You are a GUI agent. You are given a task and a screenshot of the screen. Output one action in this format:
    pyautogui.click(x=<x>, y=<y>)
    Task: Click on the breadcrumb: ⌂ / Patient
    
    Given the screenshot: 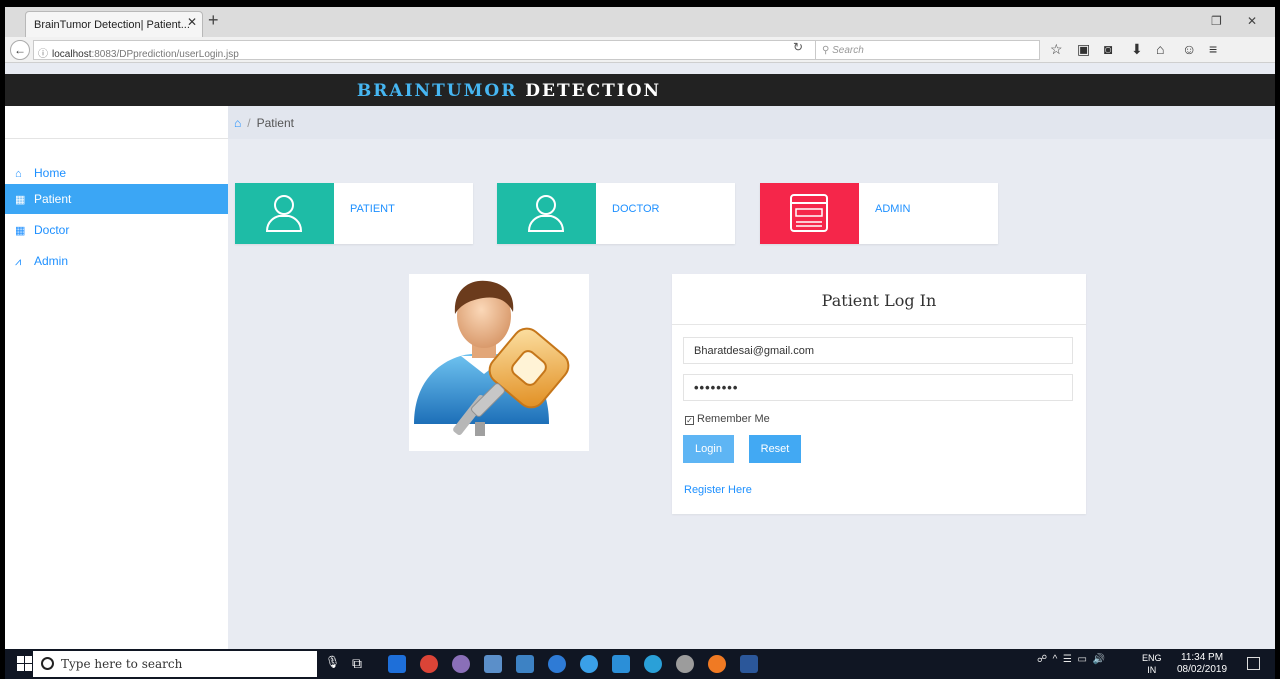 What is the action you would take?
    pyautogui.click(x=751, y=122)
    